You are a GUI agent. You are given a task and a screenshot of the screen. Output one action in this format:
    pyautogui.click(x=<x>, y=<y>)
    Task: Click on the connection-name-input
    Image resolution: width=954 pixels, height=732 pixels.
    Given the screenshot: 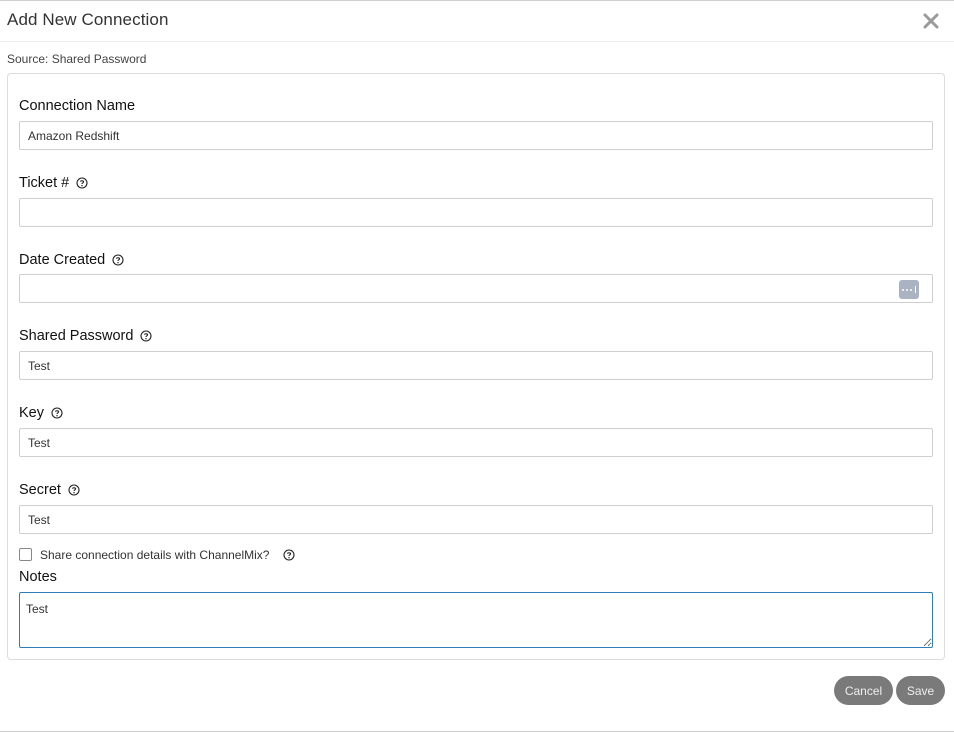 What is the action you would take?
    pyautogui.click(x=476, y=135)
    